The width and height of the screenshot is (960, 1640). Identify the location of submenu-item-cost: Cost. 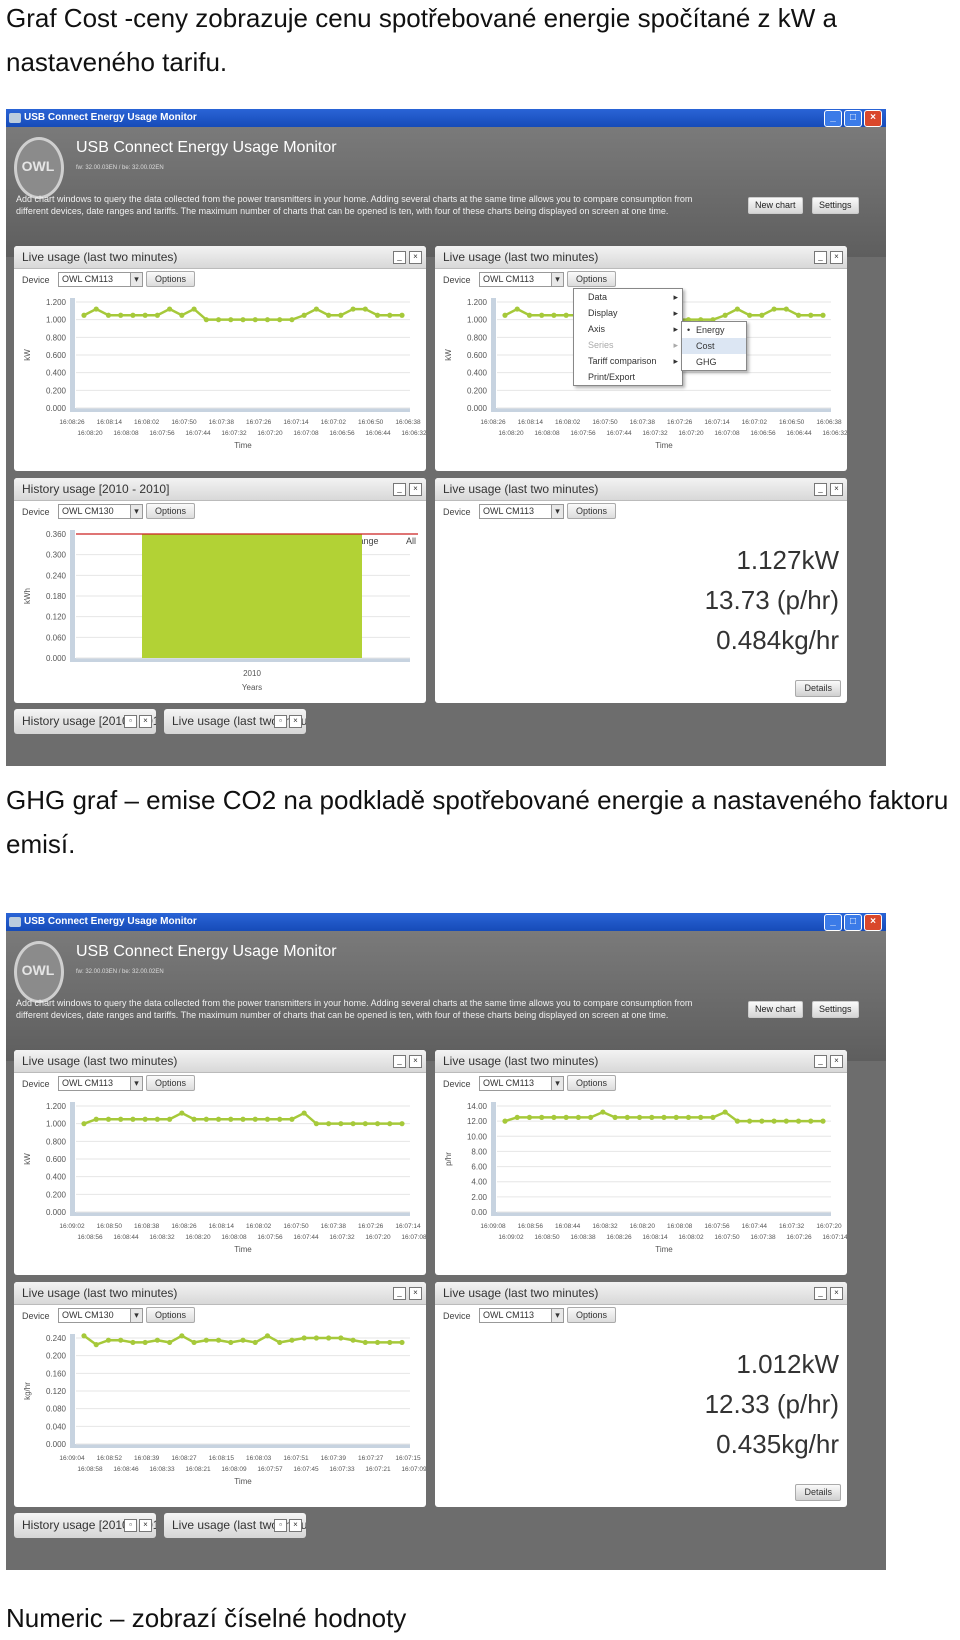
(714, 346).